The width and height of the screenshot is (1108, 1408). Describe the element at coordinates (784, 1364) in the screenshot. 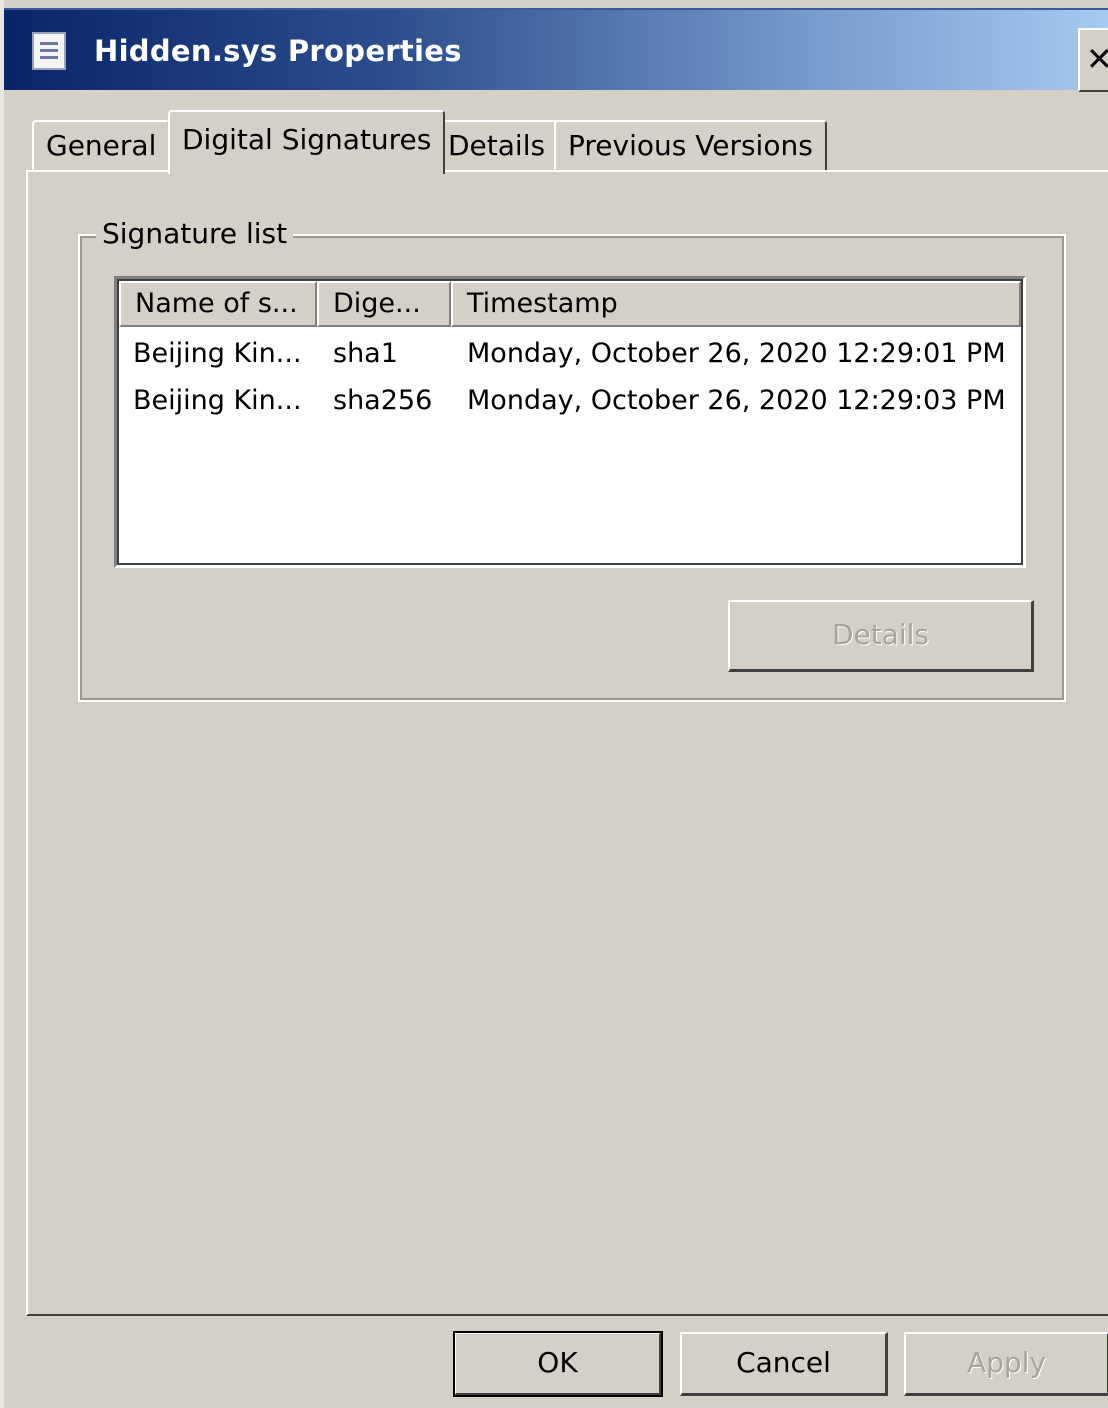

I see `cancel-button: Cancel` at that location.